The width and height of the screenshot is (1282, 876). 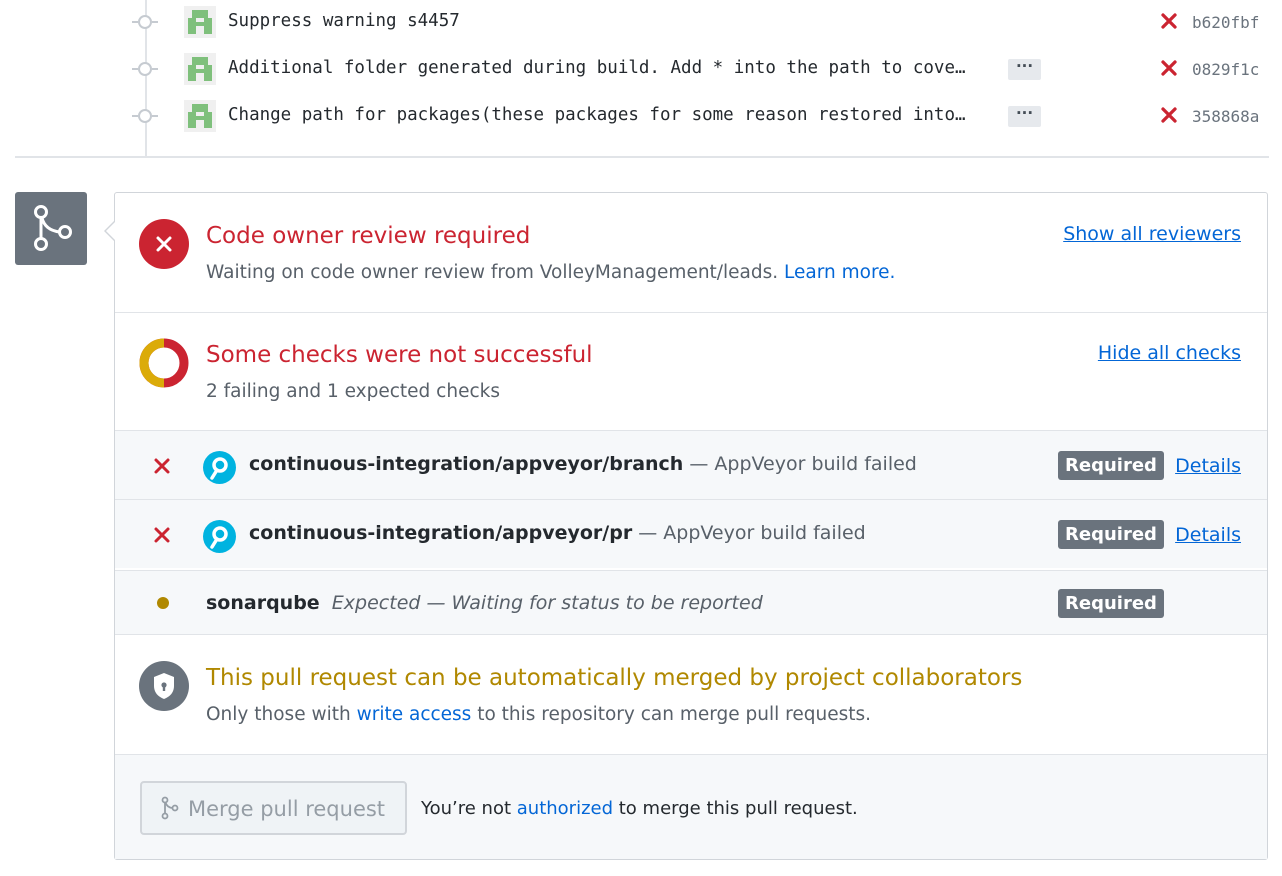 I want to click on write-access-link: write access, so click(x=414, y=714).